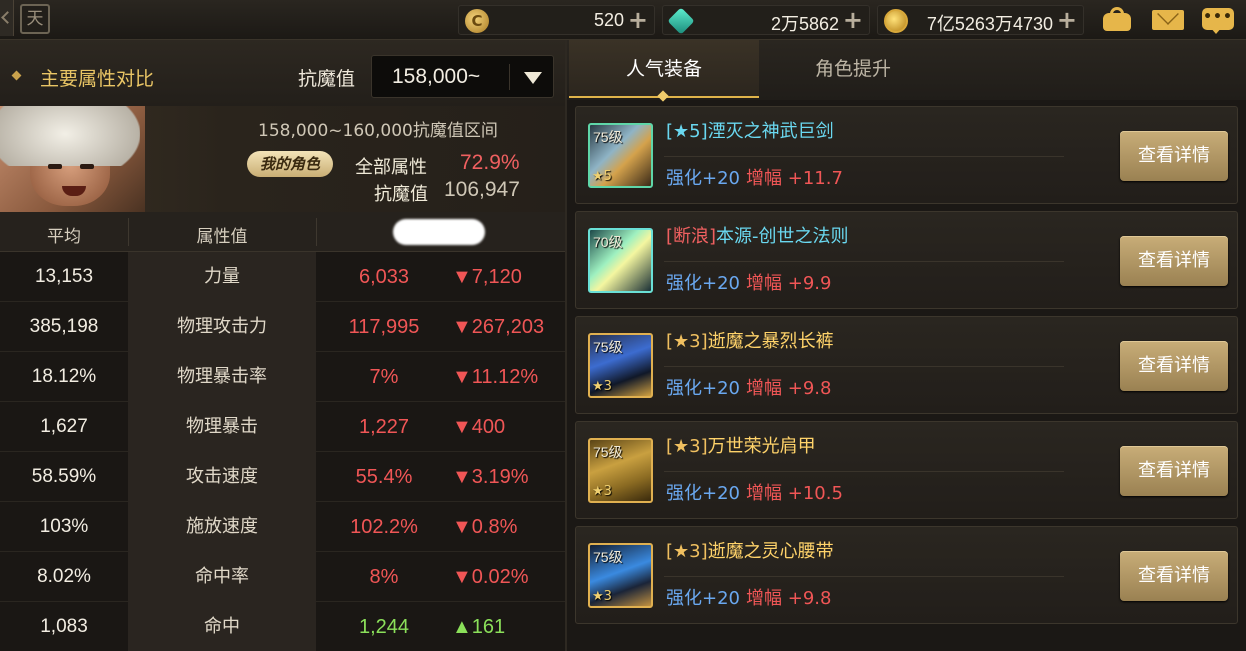  I want to click on currency-coin: C 520 +, so click(556, 20).